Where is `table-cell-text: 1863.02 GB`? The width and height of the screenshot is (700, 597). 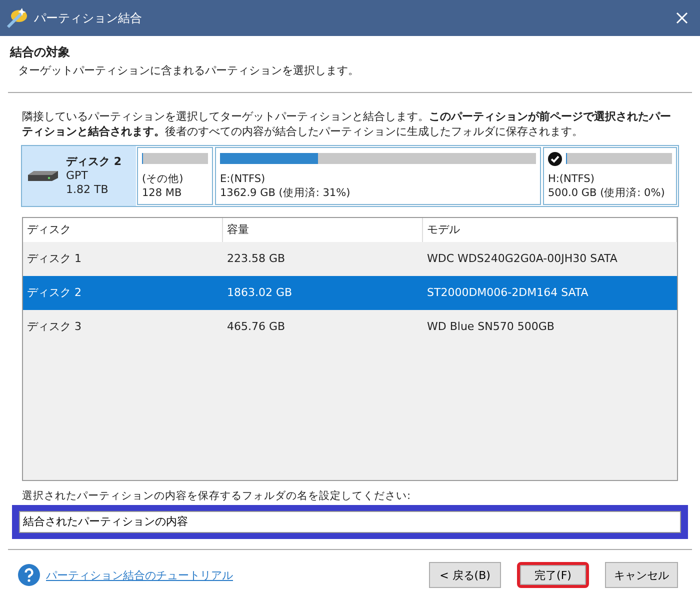
table-cell-text: 1863.02 GB is located at coordinates (260, 293).